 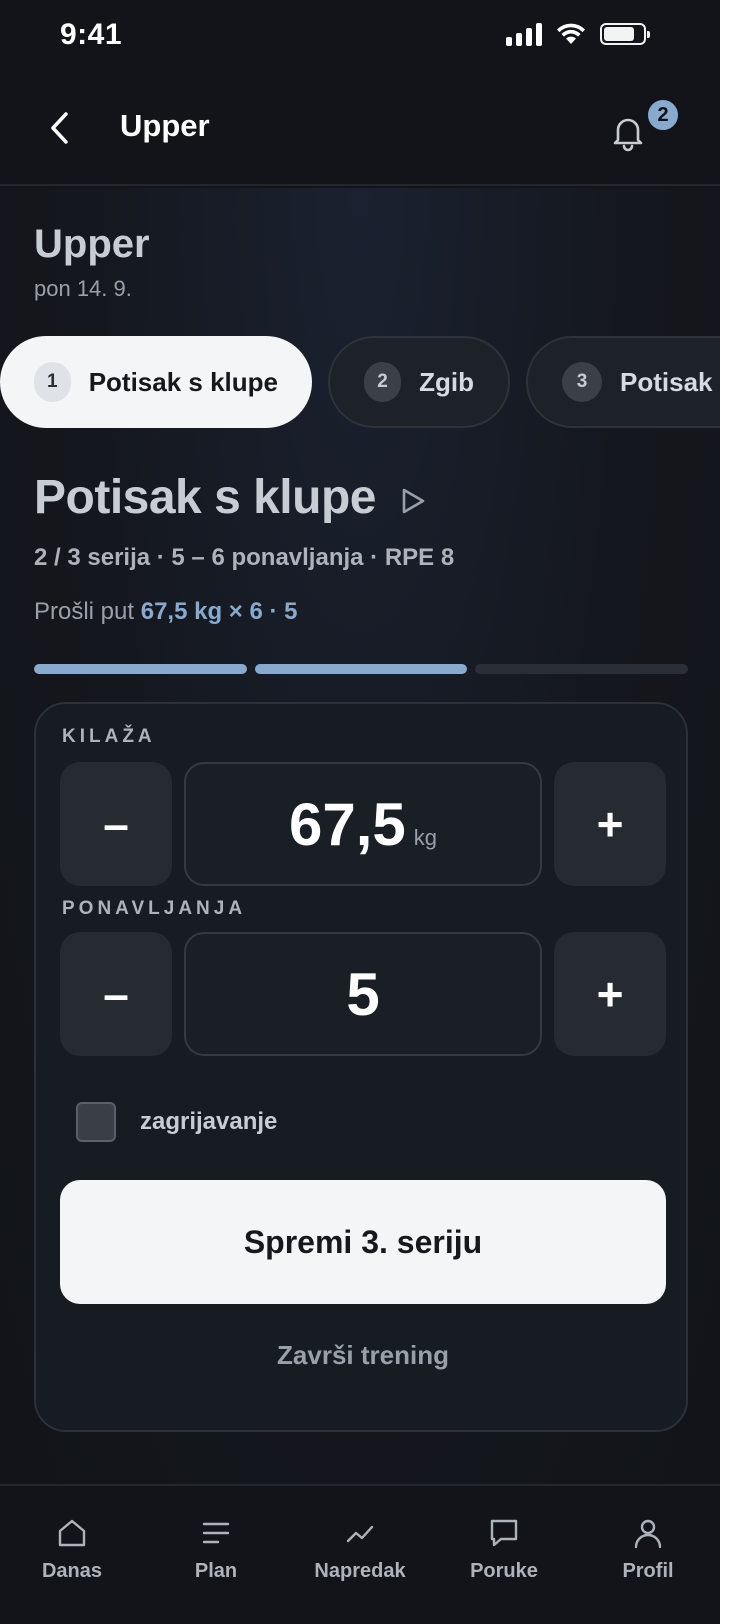 What do you see at coordinates (360, 1571) in the screenshot?
I see `nav-label: Napredak` at bounding box center [360, 1571].